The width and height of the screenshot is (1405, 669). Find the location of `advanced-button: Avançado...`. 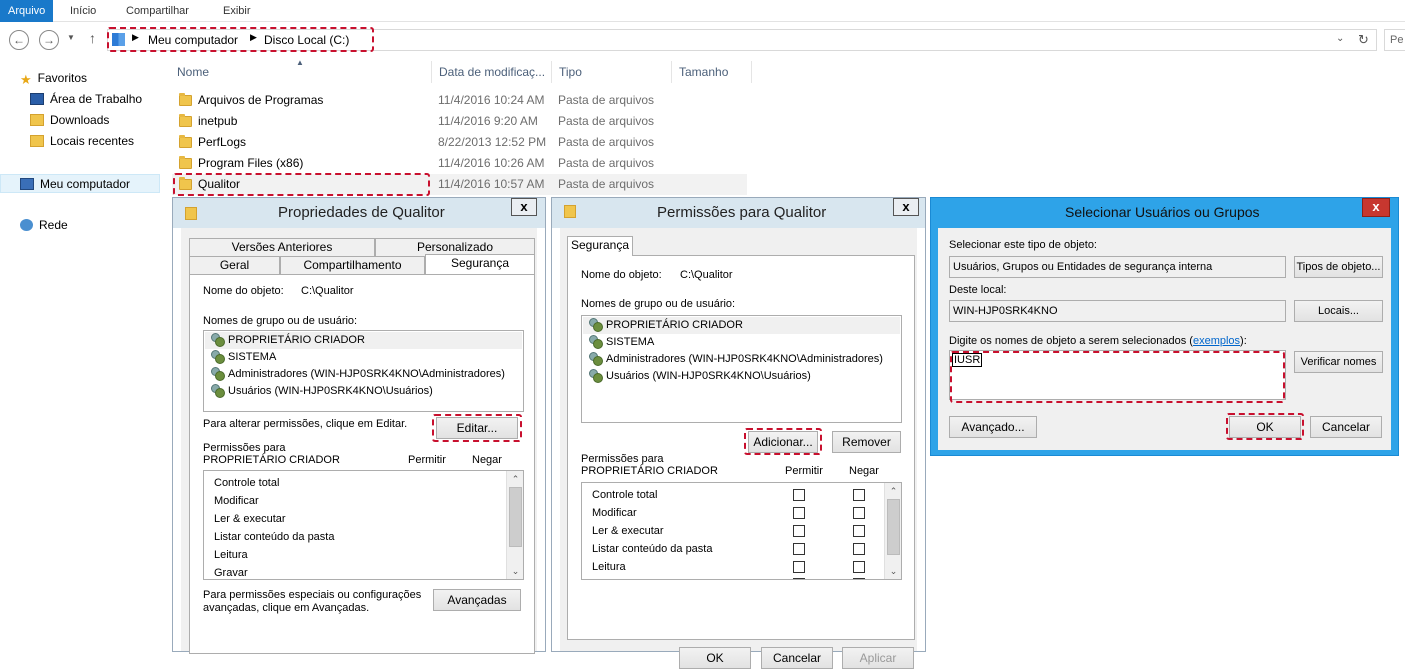

advanced-button: Avançado... is located at coordinates (993, 427).